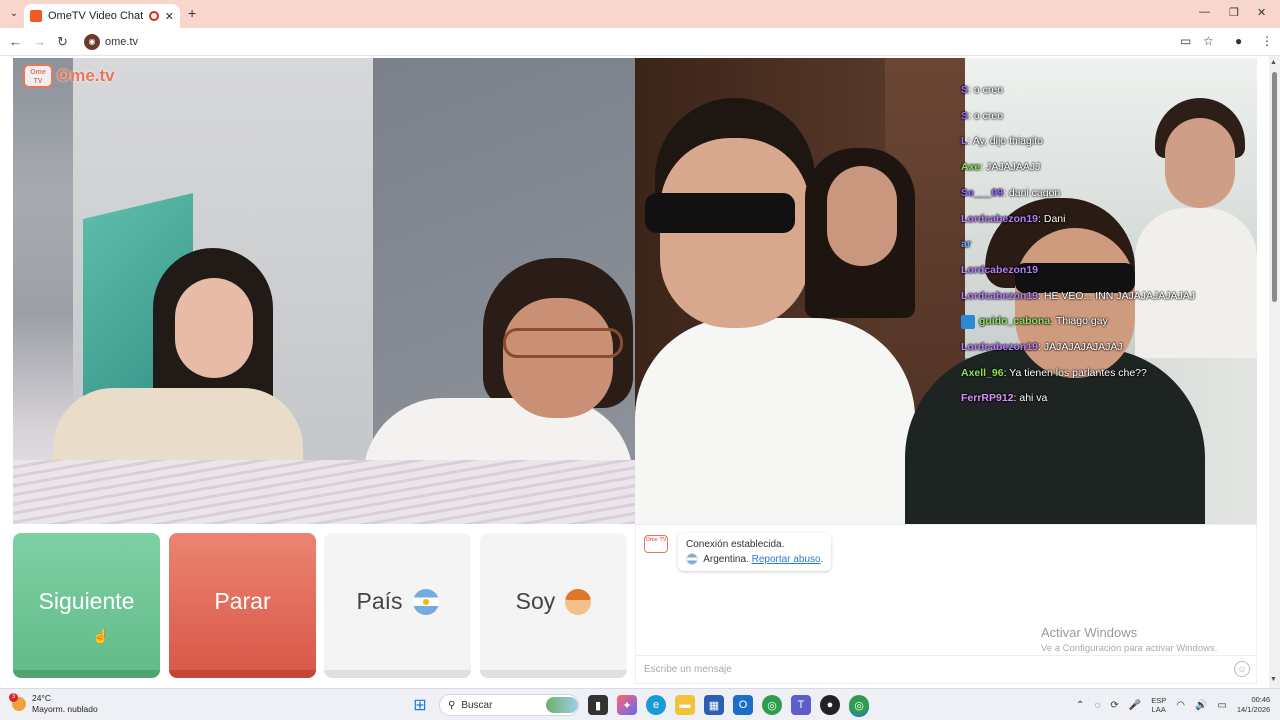 The height and width of the screenshot is (720, 1280). Describe the element at coordinates (1267, 41) in the screenshot. I see `more-menu-icon: ⋮` at that location.